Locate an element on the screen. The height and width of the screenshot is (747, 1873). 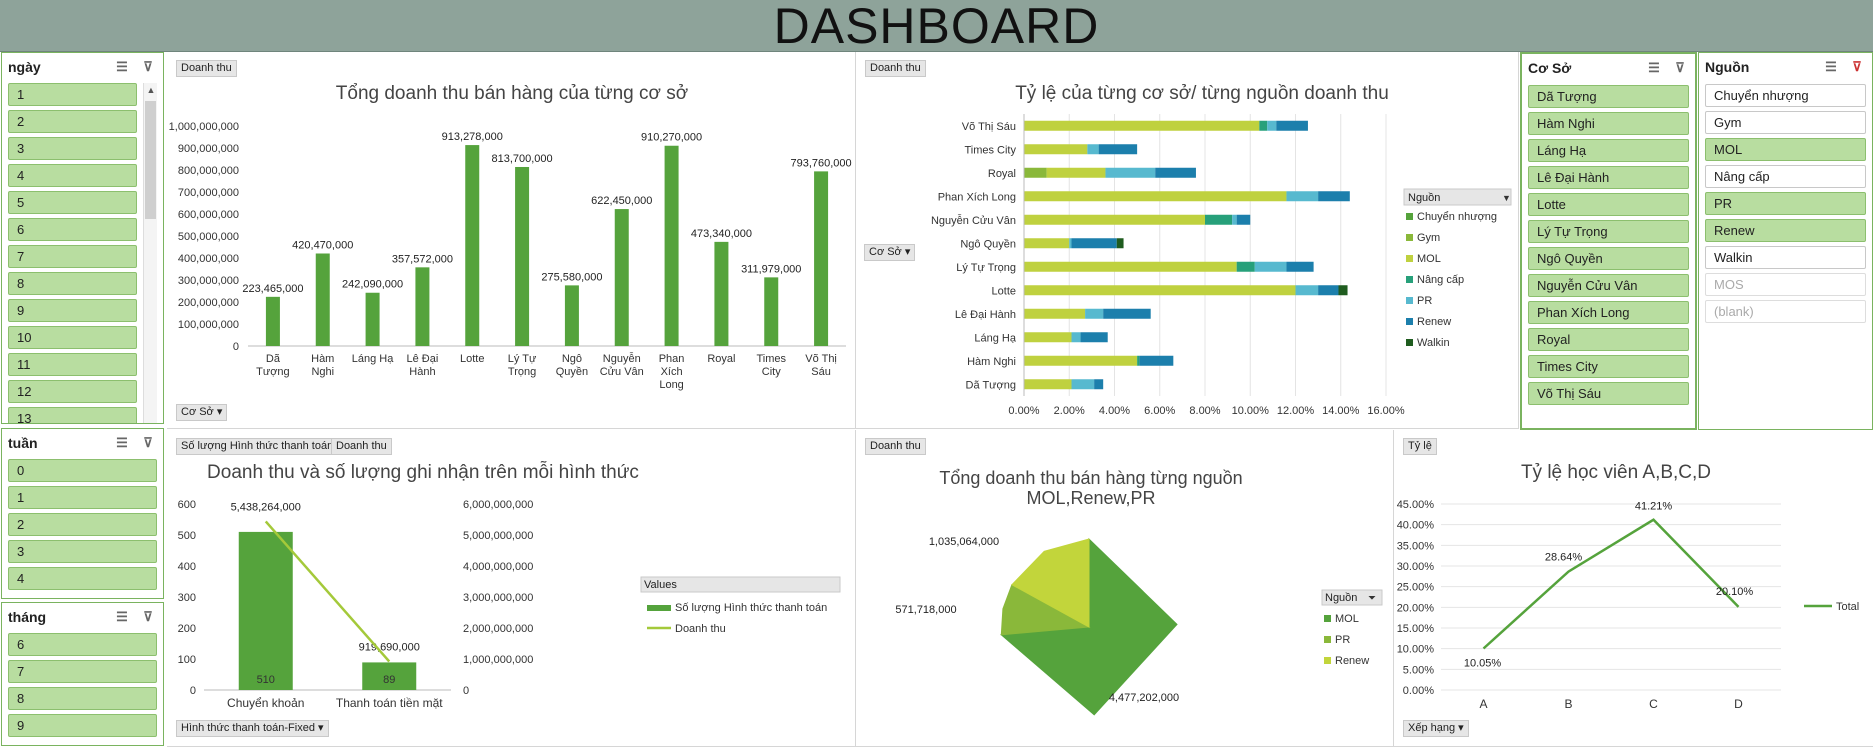
axis-button-hinh-thuc: Hình thức thanh toán-Fixed ▾ is located at coordinates (252, 728).